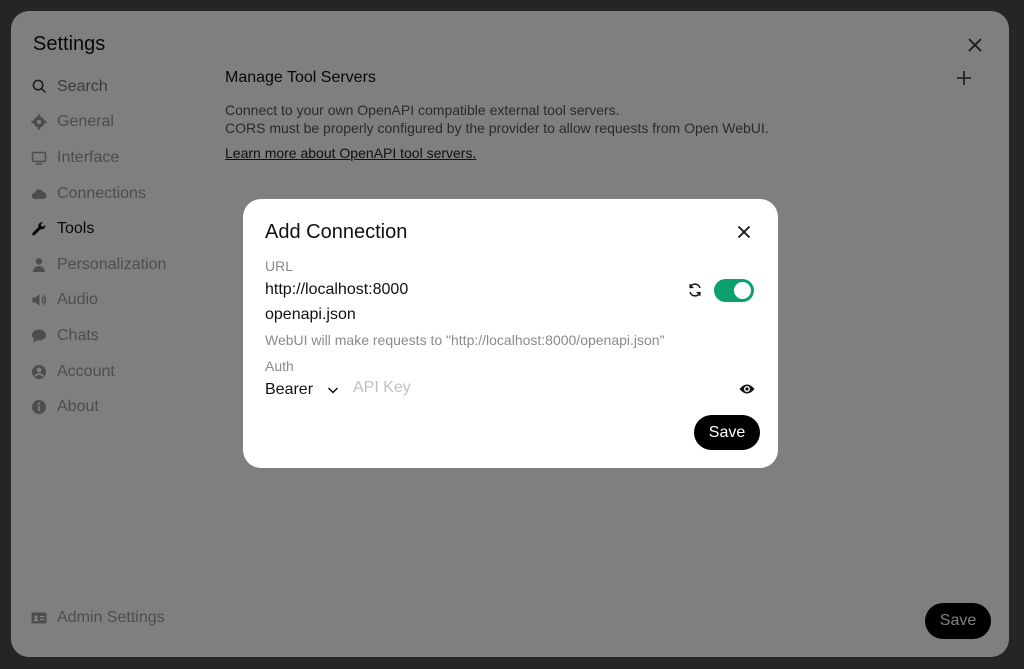  Describe the element at coordinates (289, 389) in the screenshot. I see `auth-type-value: Bearer` at that location.